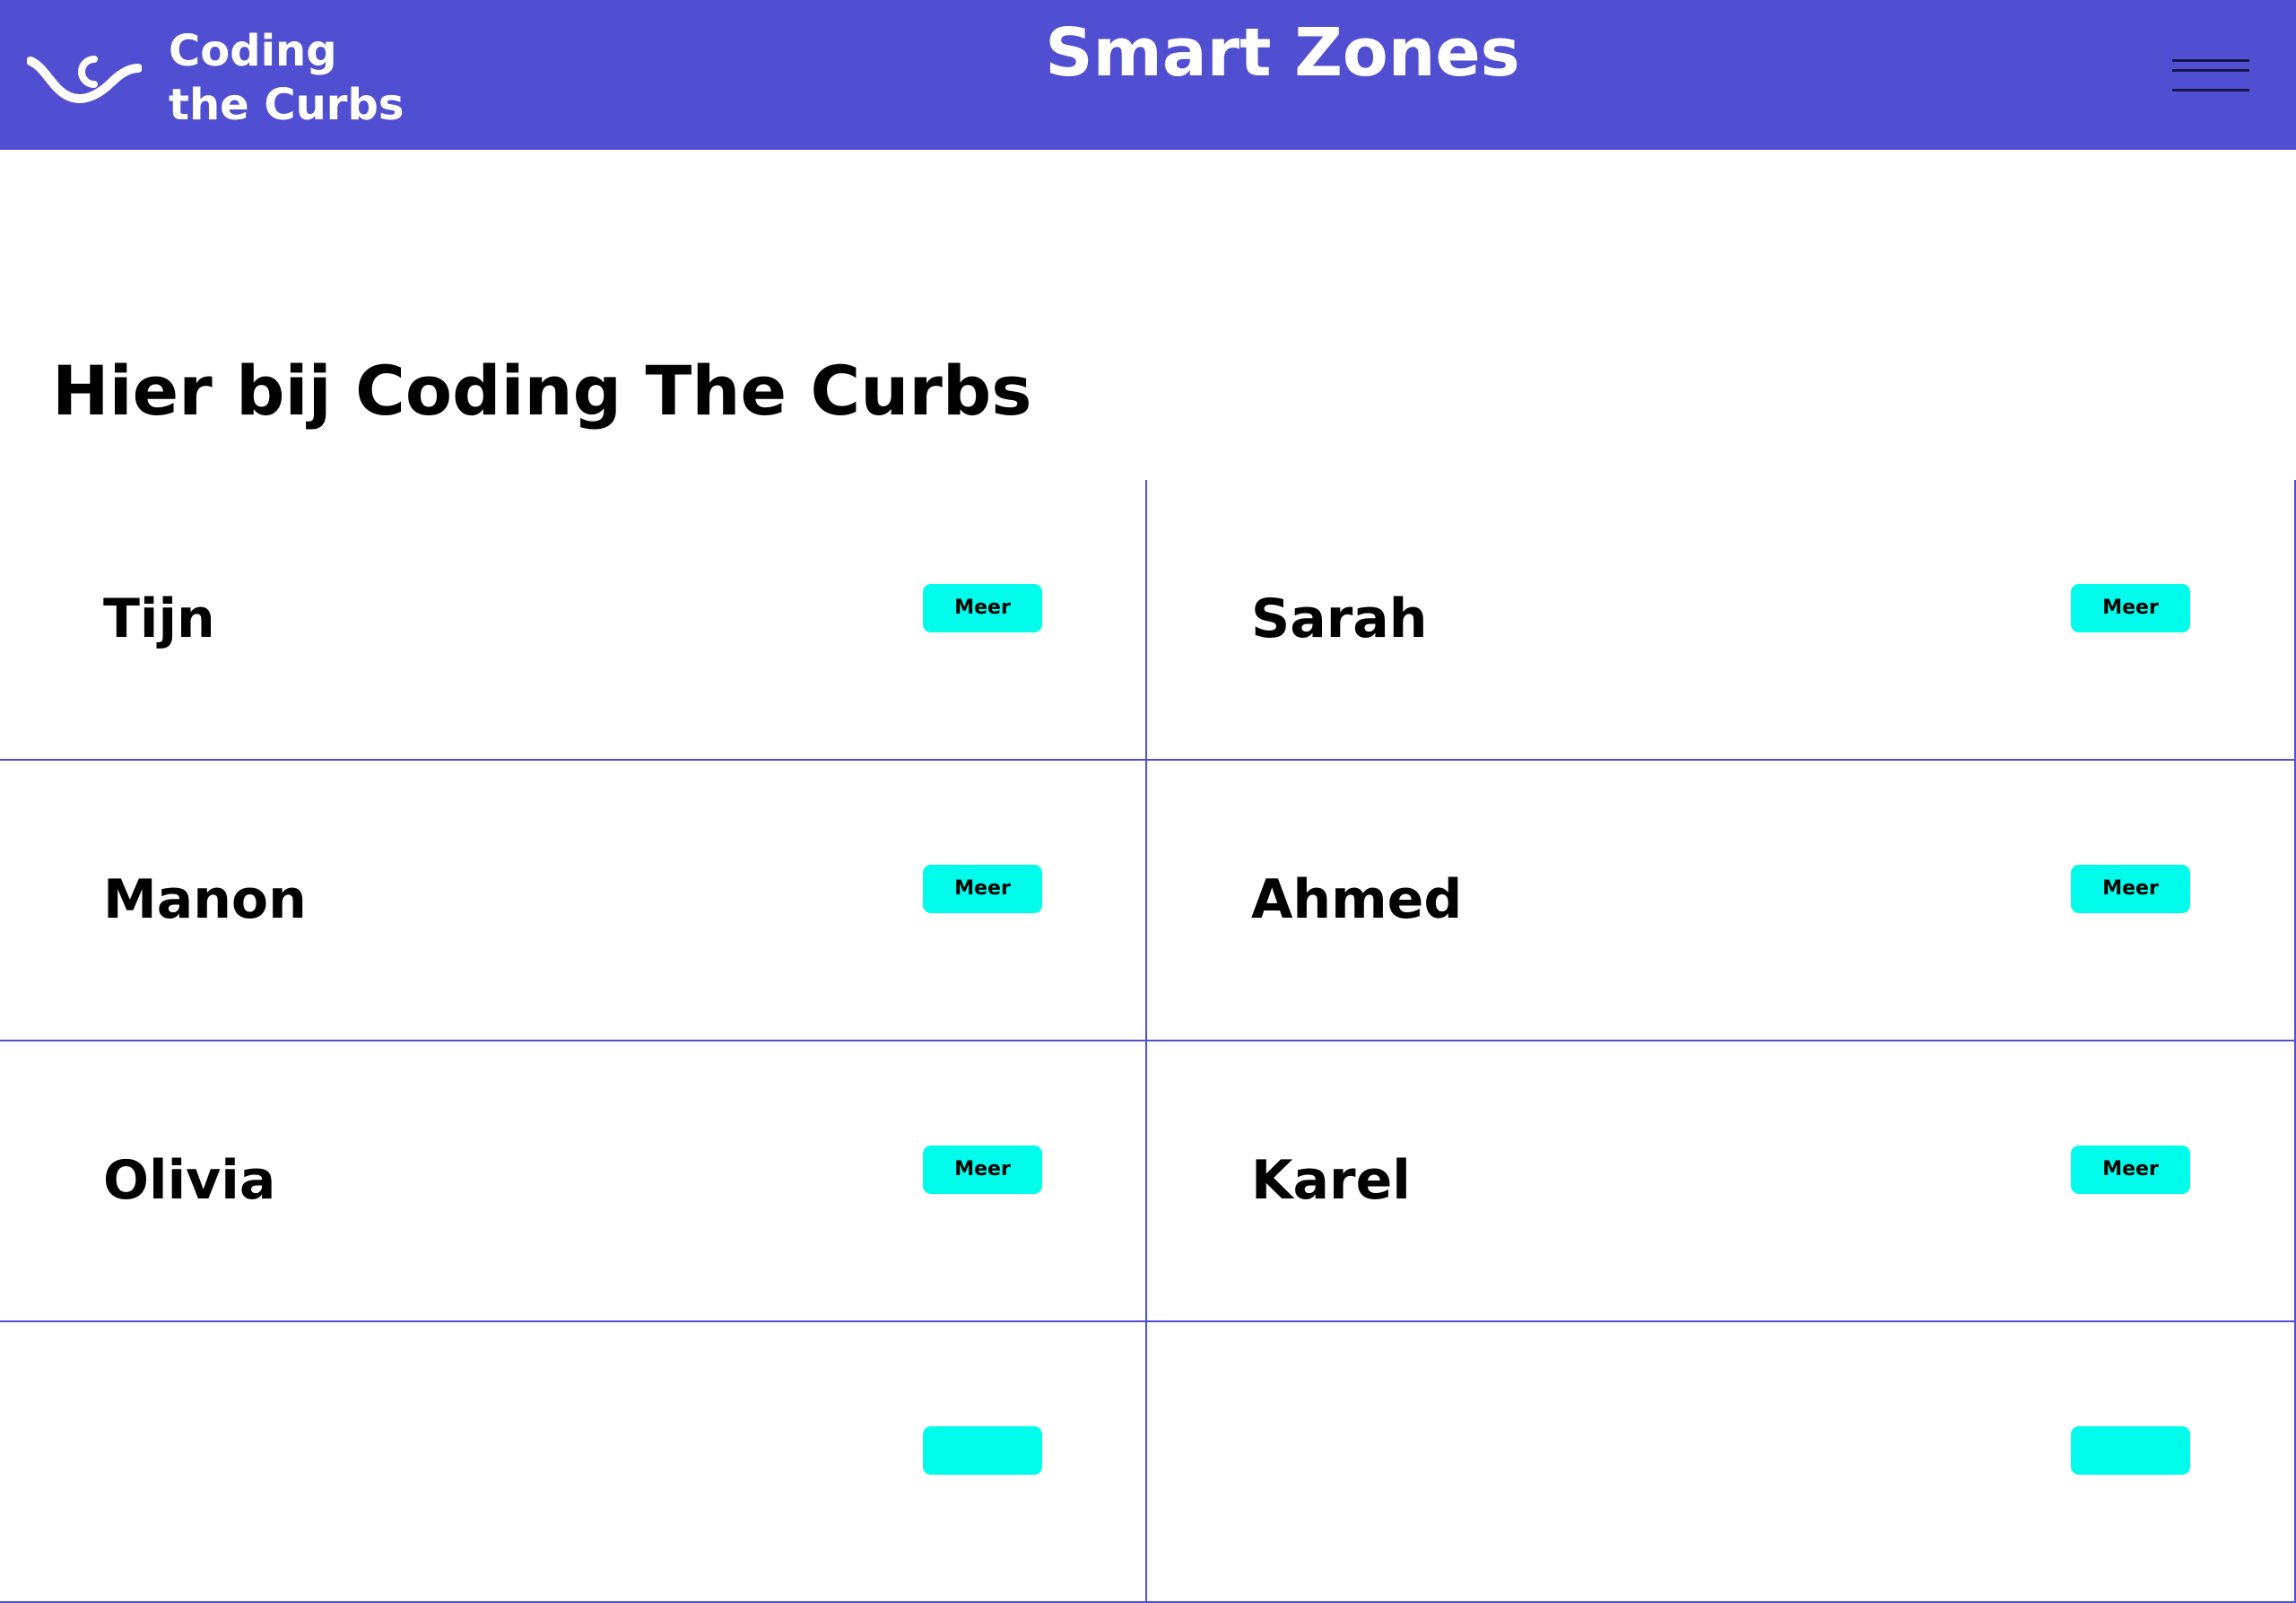 The image size is (2296, 1603). What do you see at coordinates (573, 901) in the screenshot?
I see `team-card: Manon Meer` at bounding box center [573, 901].